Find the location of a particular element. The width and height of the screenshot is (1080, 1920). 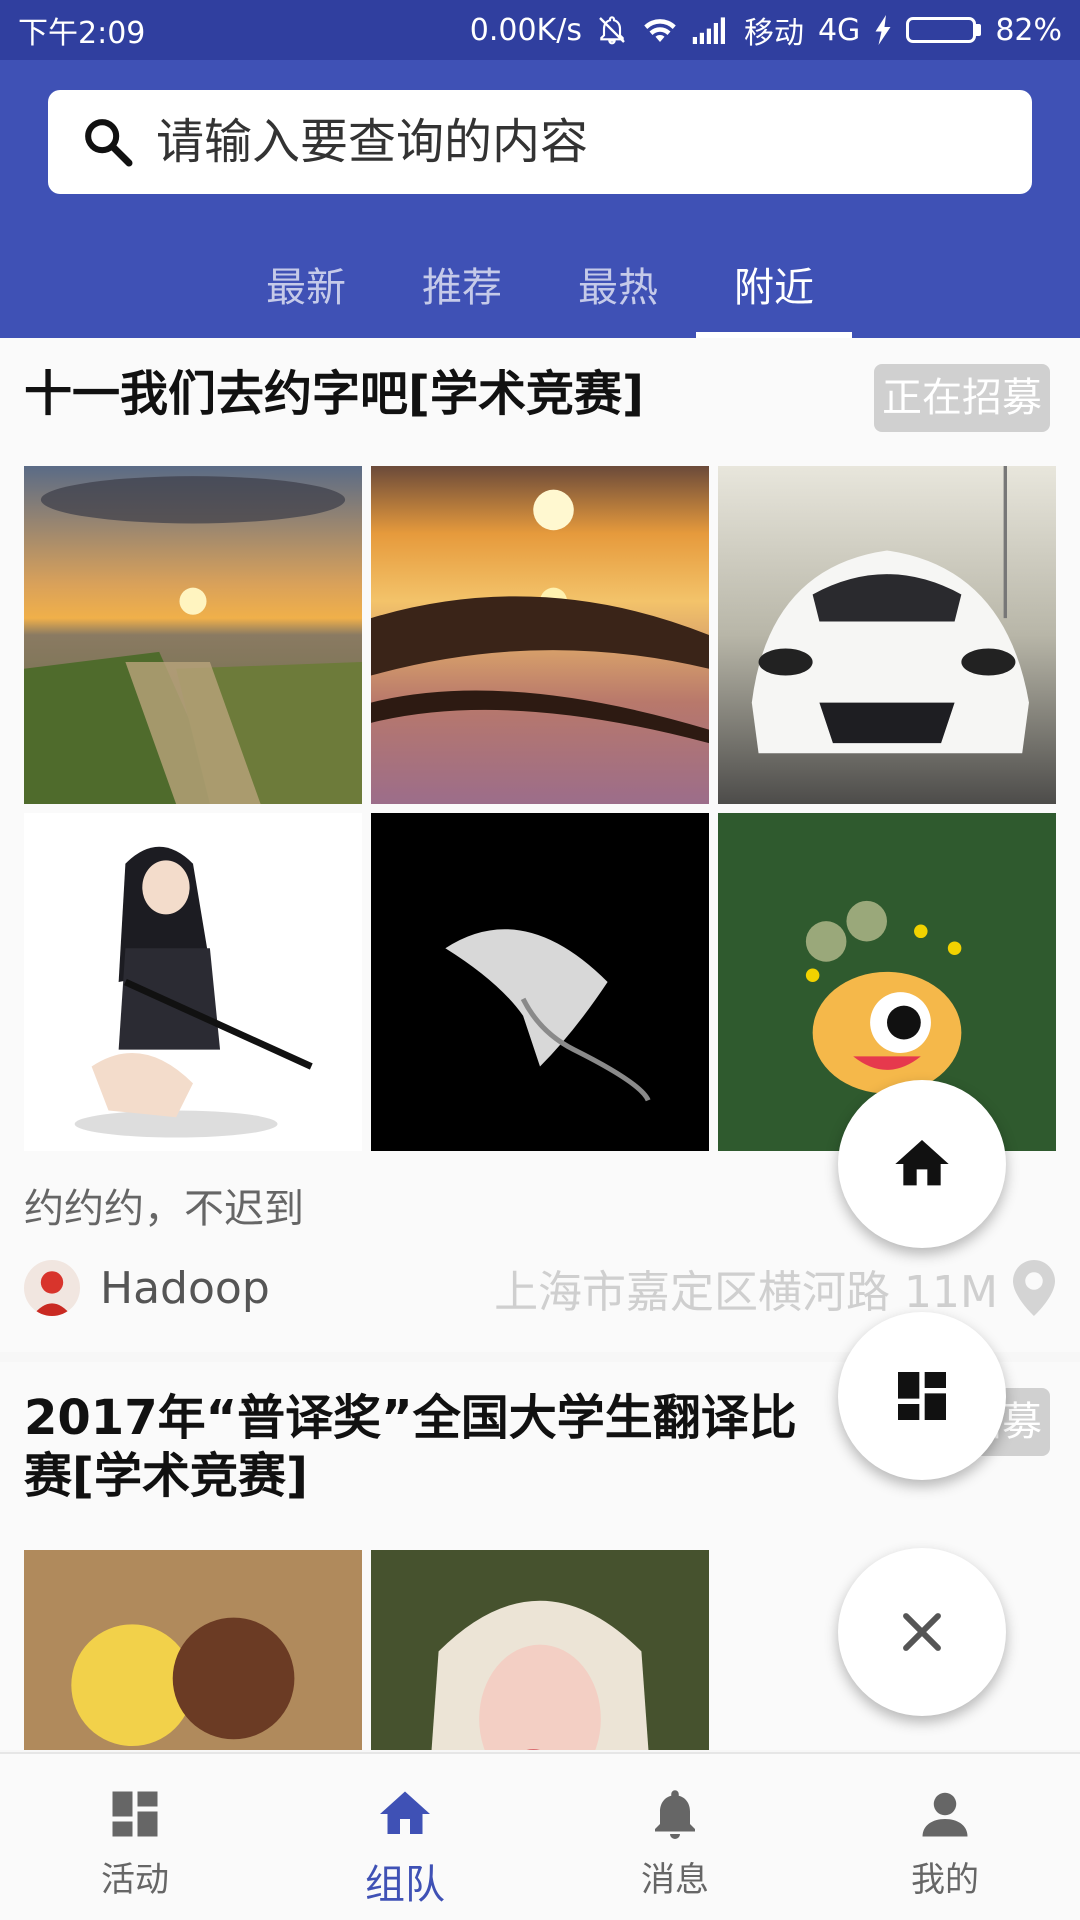

location: 上海市嘉定区横河路 11M is located at coordinates (775, 1288).